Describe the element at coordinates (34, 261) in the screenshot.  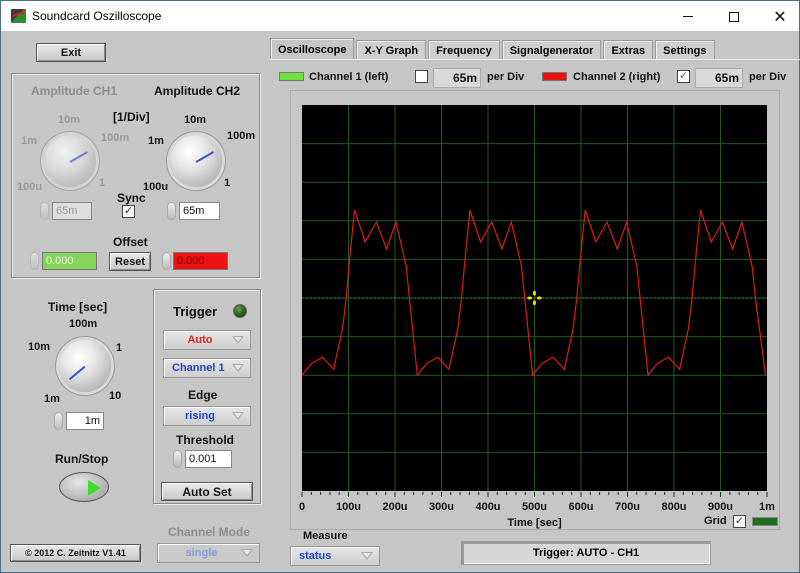
I see `ch1-offset-spinner` at that location.